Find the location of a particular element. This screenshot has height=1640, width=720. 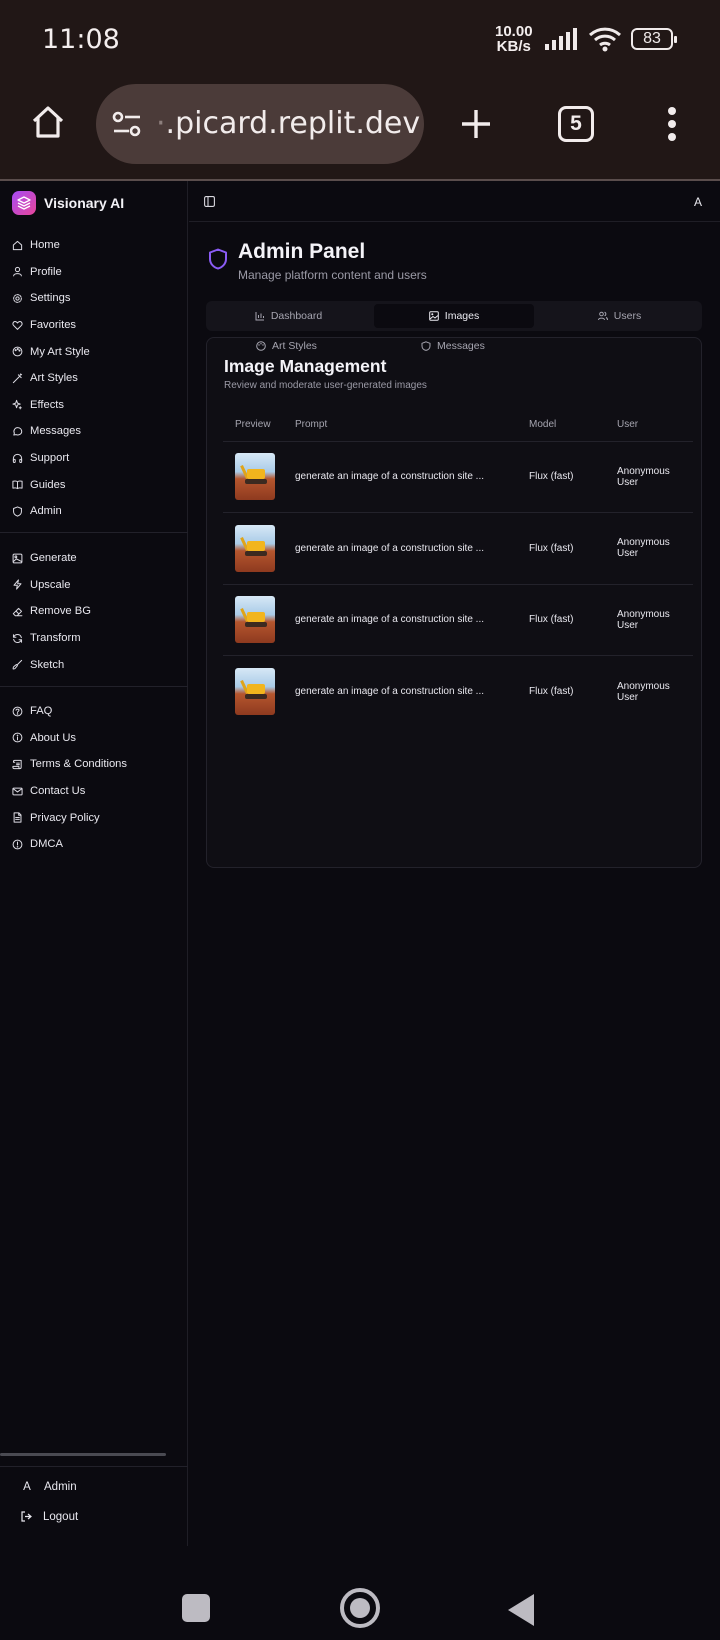

sidebar-item-label: DMCA is located at coordinates (46, 844).